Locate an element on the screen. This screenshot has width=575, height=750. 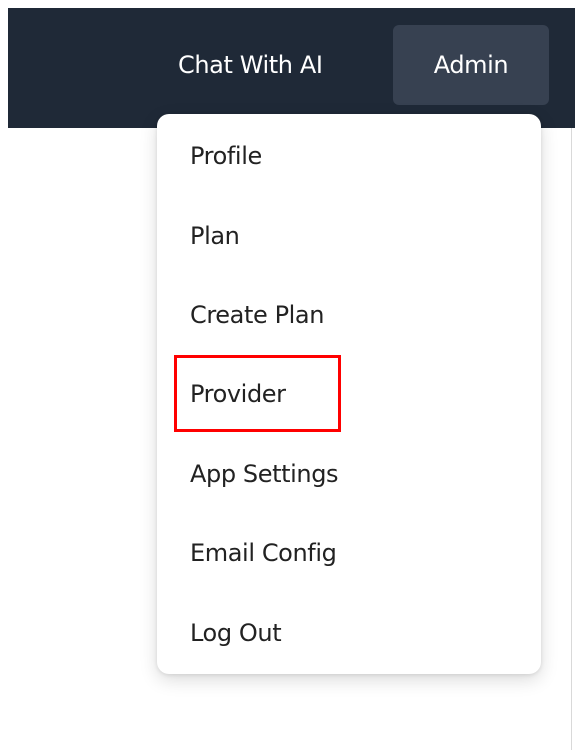
menu-item-app-settings: App Settings is located at coordinates (349, 474).